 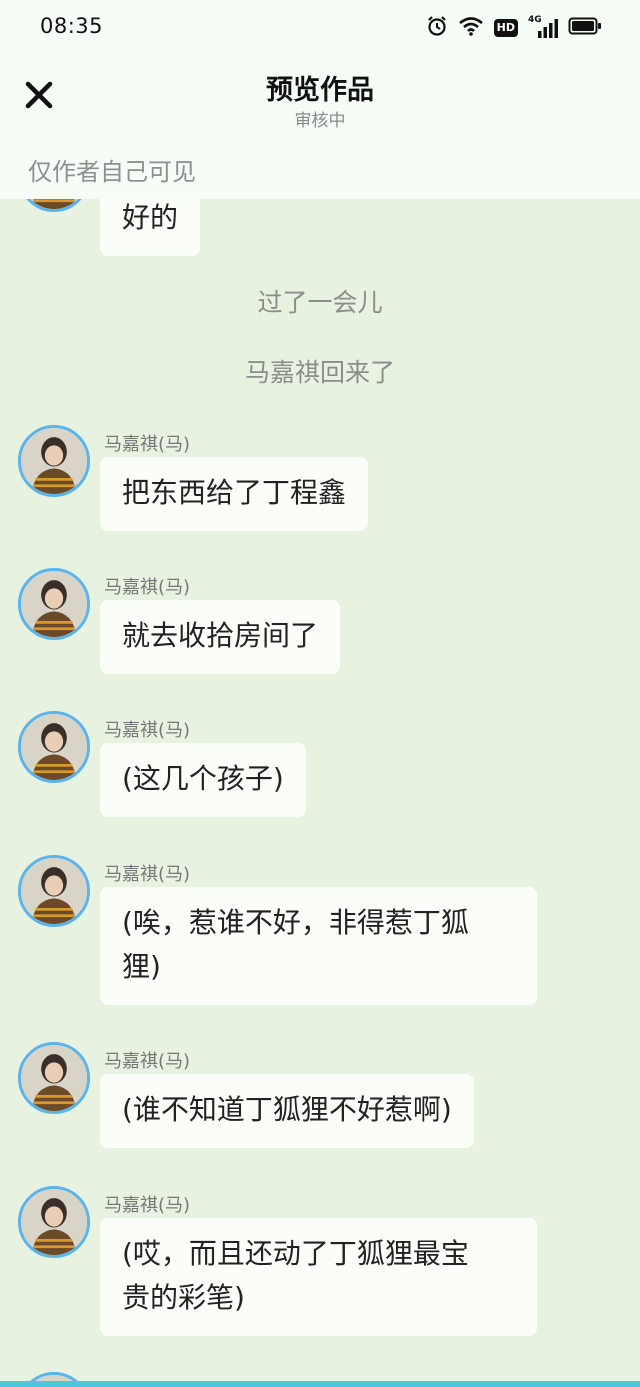 I want to click on message-text: 就去收拾房间了, so click(x=220, y=635).